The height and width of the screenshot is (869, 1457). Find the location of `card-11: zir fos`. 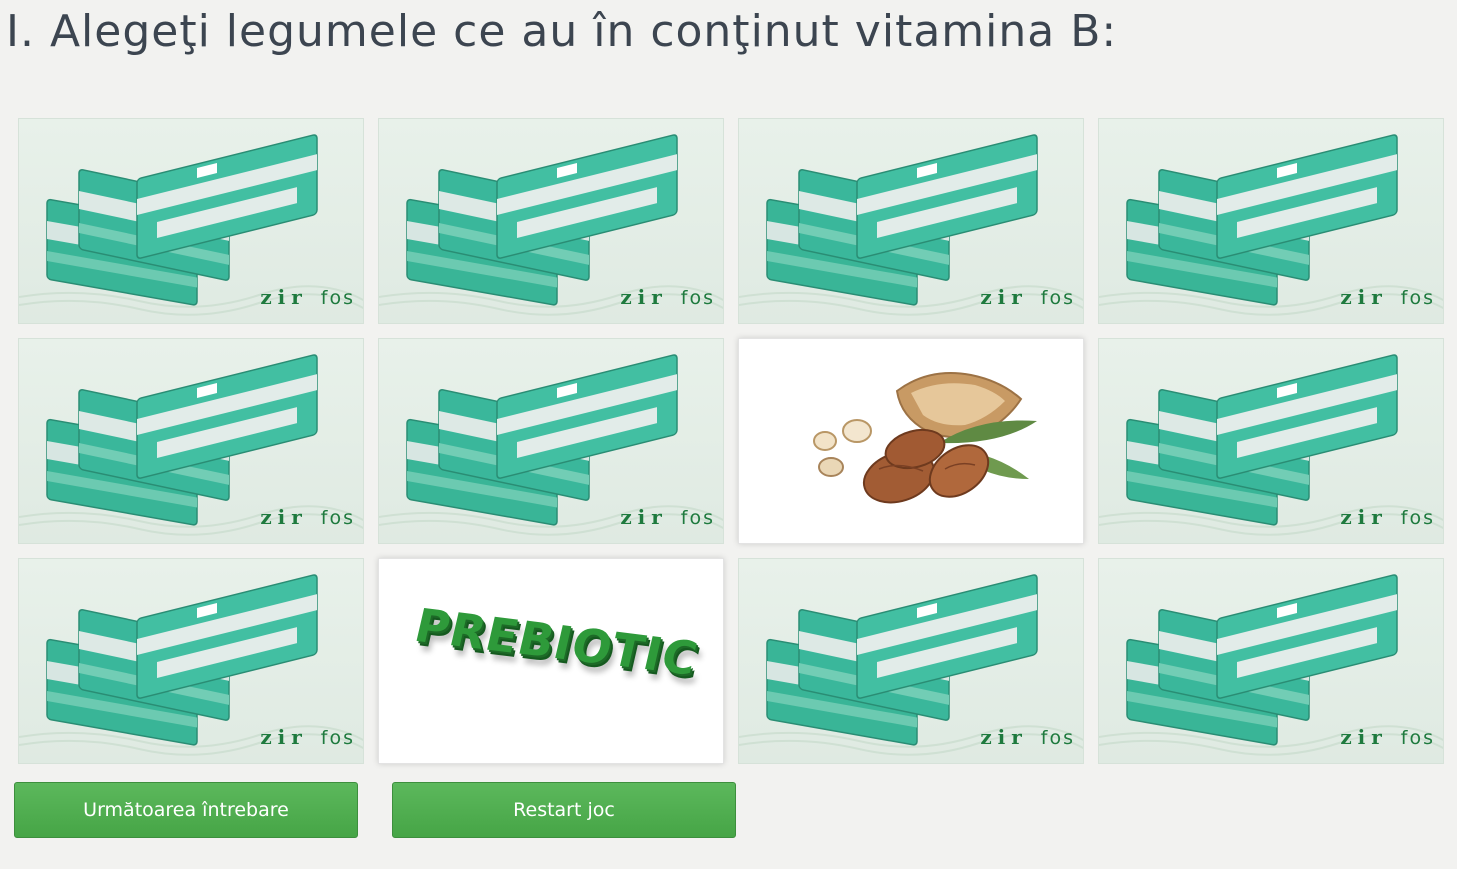

card-11: zir fos is located at coordinates (911, 661).